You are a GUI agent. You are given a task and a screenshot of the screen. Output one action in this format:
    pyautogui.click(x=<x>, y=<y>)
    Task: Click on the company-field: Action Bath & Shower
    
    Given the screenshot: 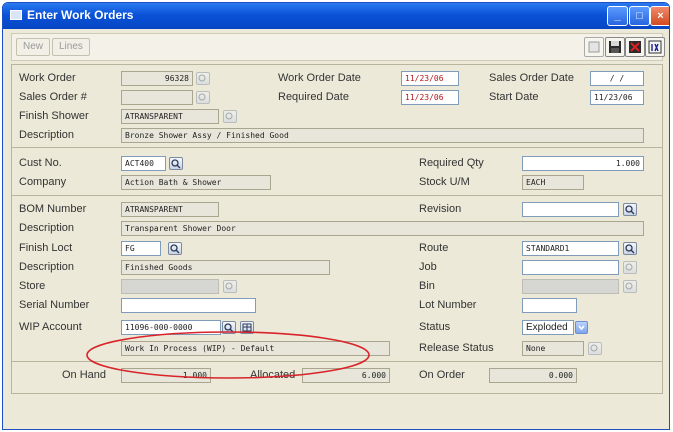 What is the action you would take?
    pyautogui.click(x=196, y=182)
    